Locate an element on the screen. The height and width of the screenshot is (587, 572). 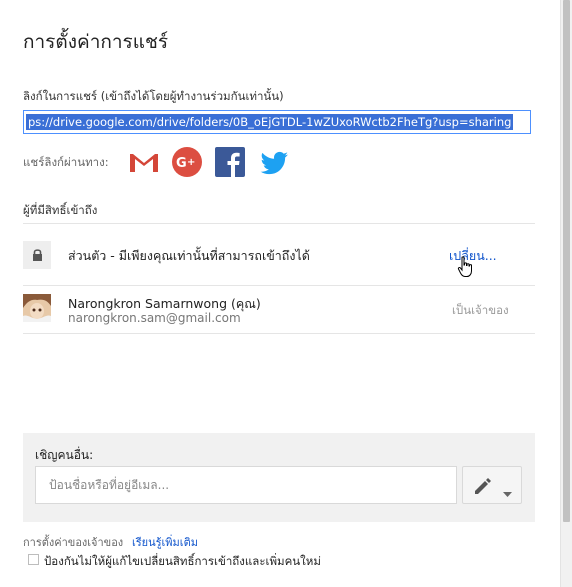
learn-more-link: เรียนรู้เพิ่มเติม is located at coordinates (165, 542).